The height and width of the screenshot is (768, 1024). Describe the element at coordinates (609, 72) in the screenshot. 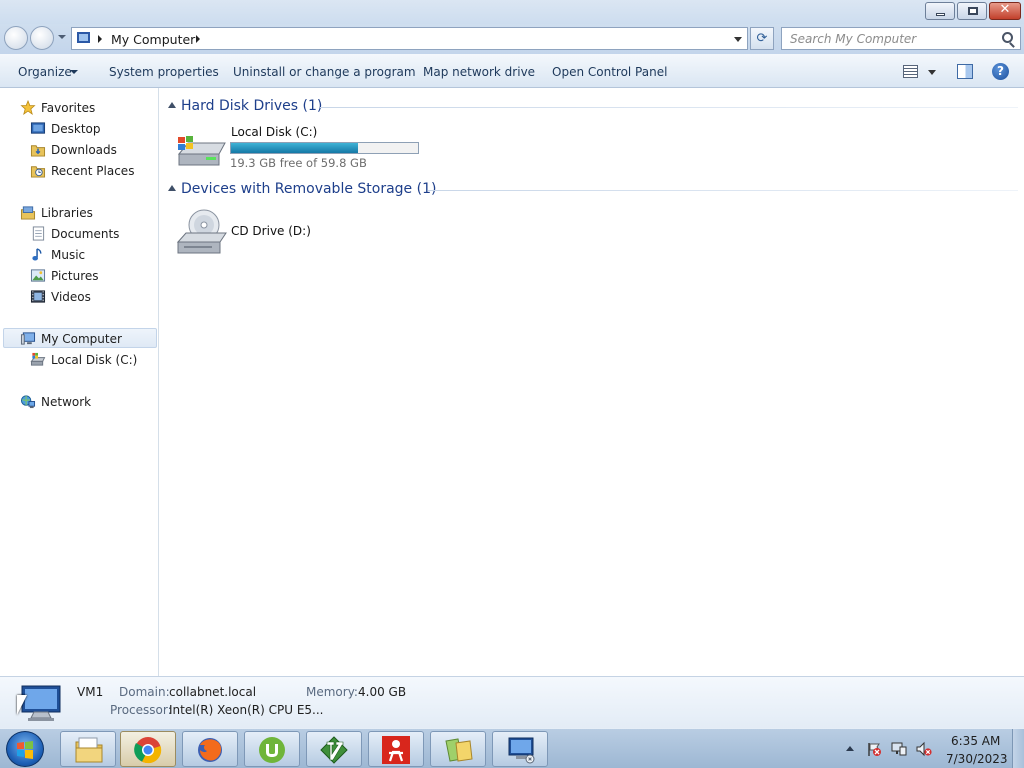

I see `open-control-panel-button: Open Control Panel` at that location.